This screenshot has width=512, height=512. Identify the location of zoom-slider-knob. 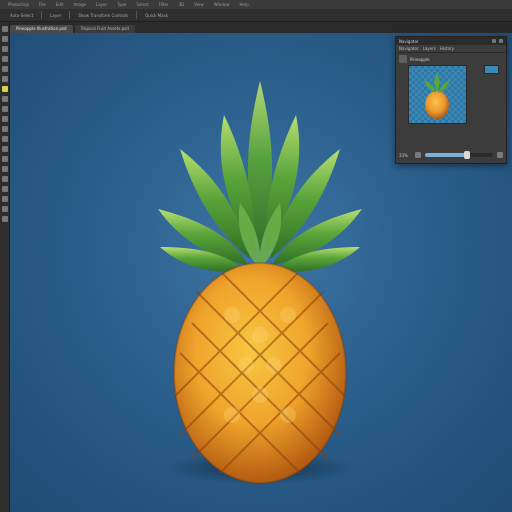
(467, 155).